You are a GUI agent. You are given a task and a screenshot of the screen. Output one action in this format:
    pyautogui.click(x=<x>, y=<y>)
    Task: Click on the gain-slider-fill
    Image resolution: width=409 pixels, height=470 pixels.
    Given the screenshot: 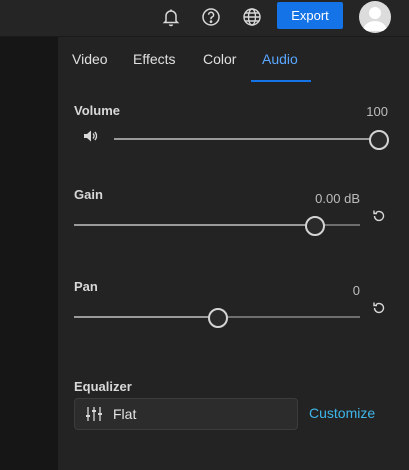 What is the action you would take?
    pyautogui.click(x=194, y=225)
    